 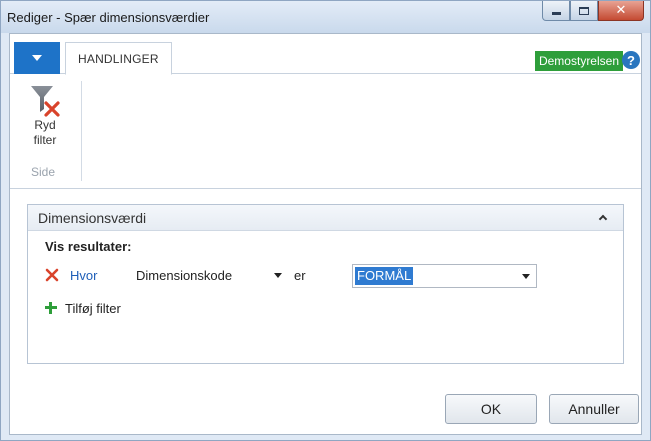 What do you see at coordinates (45, 140) in the screenshot?
I see `clear-filter-label-line2: filter` at bounding box center [45, 140].